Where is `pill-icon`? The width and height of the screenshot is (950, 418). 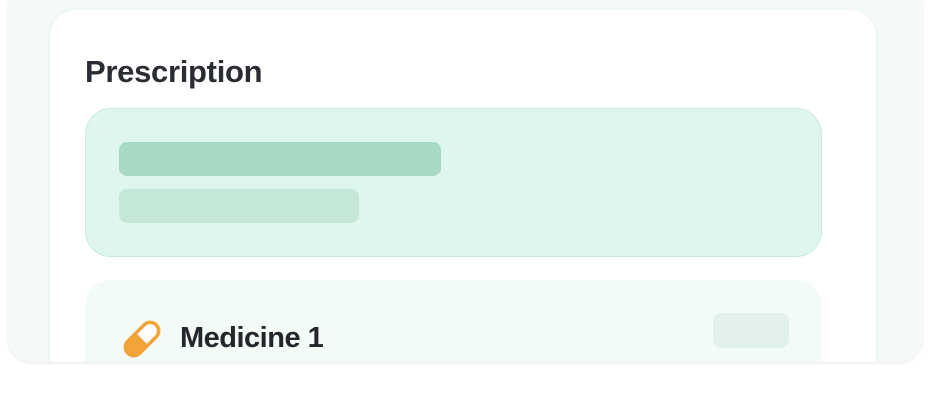 pill-icon is located at coordinates (142, 339).